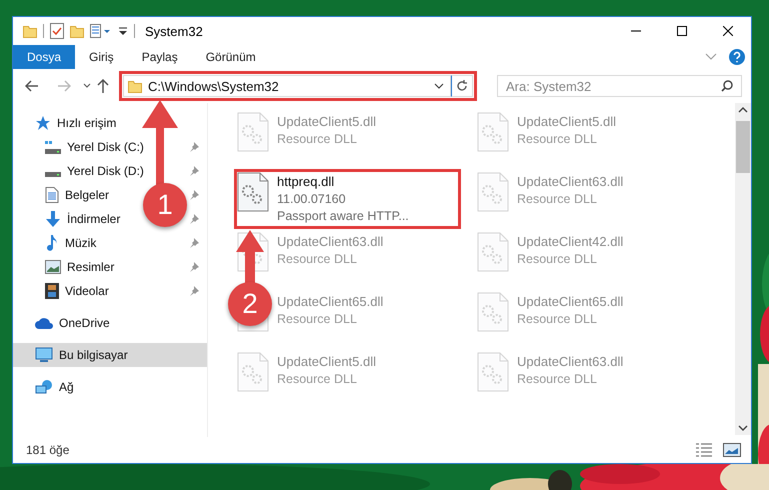  I want to click on up-arrow-icon, so click(103, 86).